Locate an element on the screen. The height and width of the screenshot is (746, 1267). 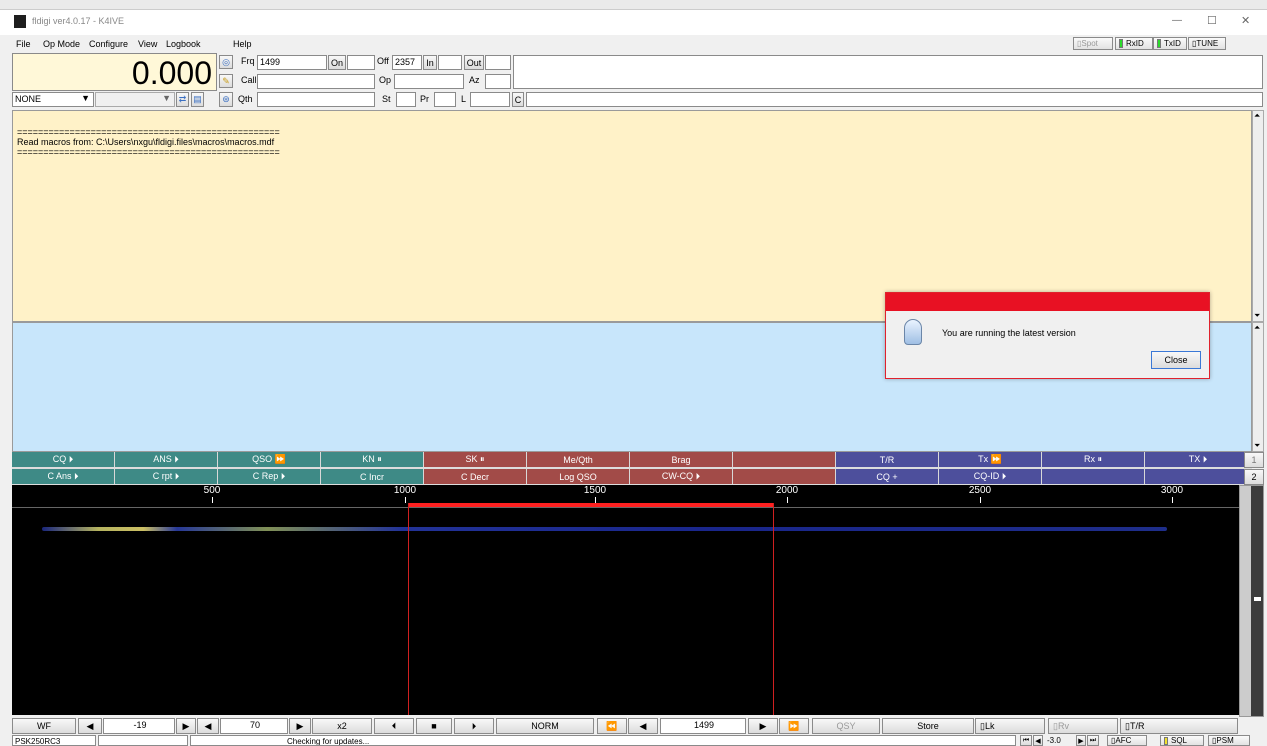
s2n-down-icon: ◀ is located at coordinates (1038, 740).